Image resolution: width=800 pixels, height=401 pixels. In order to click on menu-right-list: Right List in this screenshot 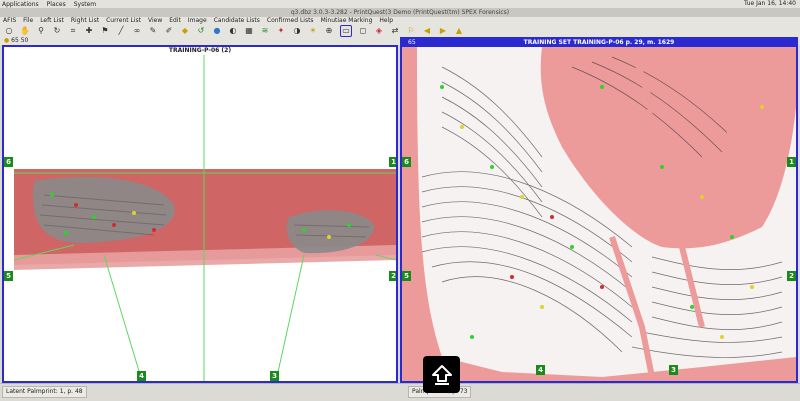, I will do `click(85, 21)`.